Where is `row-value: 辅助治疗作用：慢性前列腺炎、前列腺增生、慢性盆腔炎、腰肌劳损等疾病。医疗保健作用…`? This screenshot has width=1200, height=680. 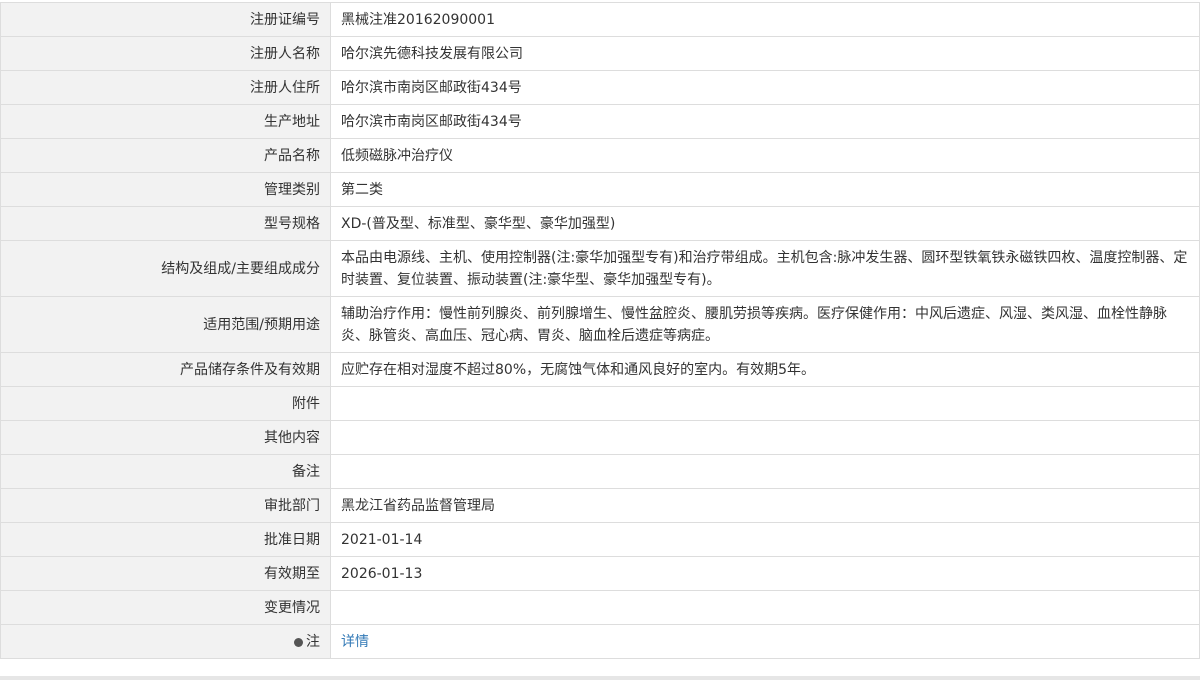
row-value: 辅助治疗作用：慢性前列腺炎、前列腺增生、慢性盆腔炎、腰肌劳损等疾病。医疗保健作用… is located at coordinates (765, 324).